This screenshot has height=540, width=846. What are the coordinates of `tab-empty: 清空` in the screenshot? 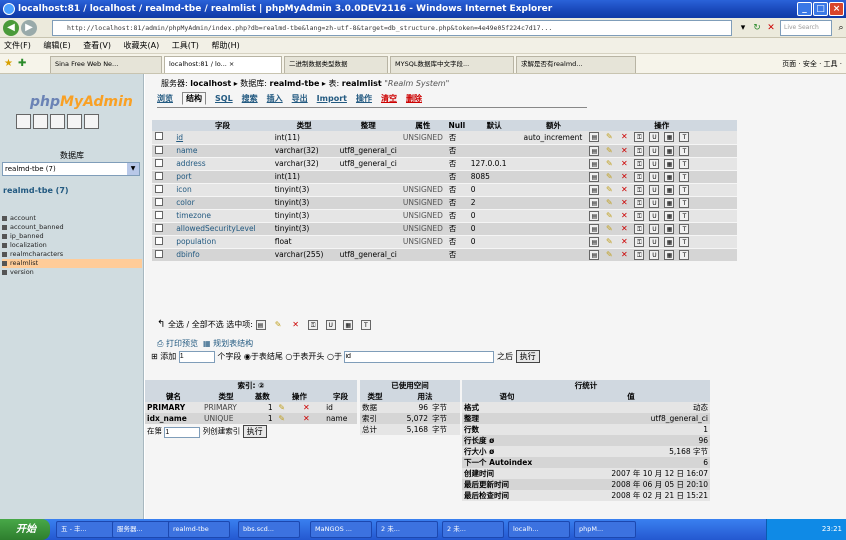 It's located at (389, 98).